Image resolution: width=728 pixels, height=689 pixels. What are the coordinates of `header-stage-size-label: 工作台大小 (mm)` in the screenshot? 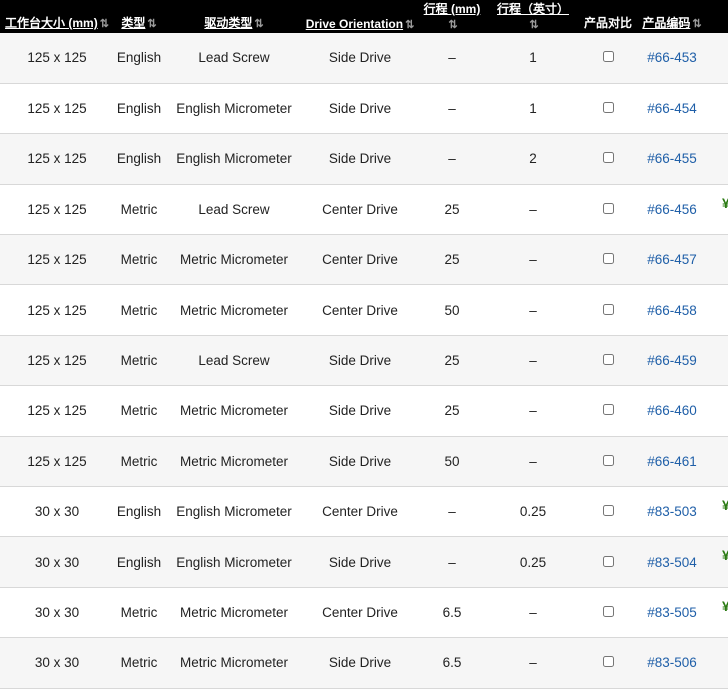 It's located at (51, 23).